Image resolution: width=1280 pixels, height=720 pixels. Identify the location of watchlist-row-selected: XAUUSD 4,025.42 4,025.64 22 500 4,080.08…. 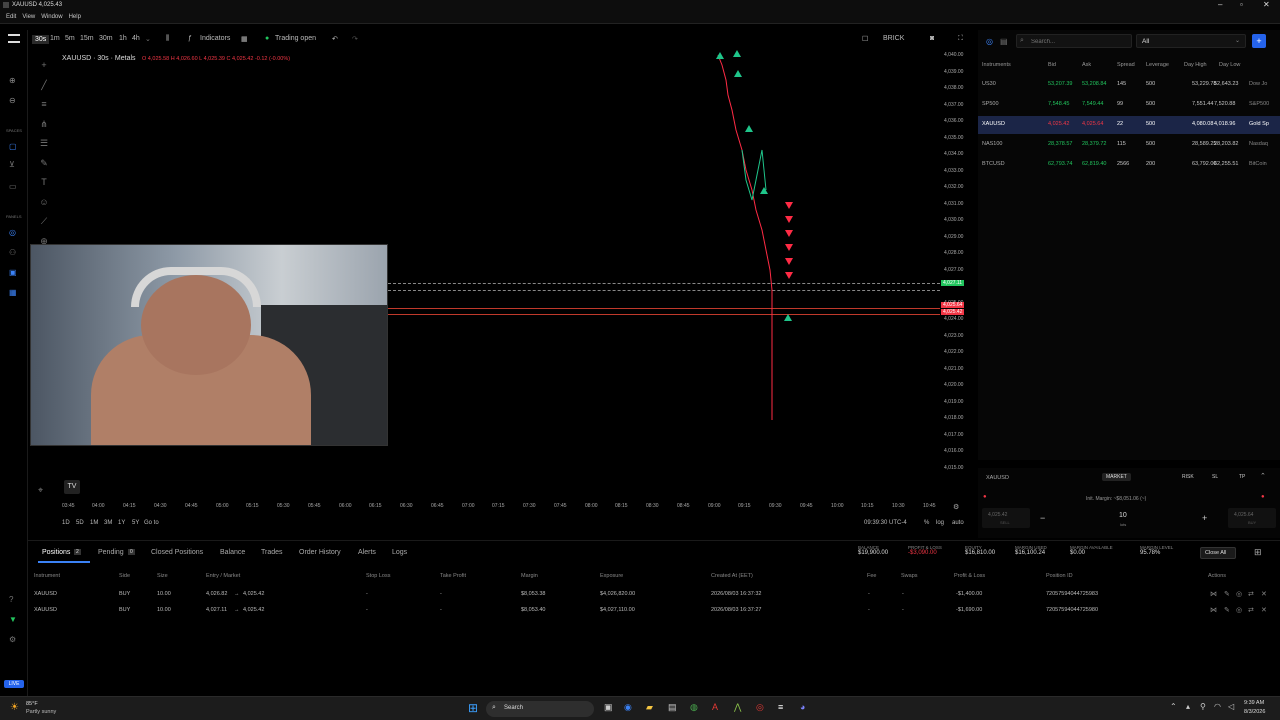
(1129, 125).